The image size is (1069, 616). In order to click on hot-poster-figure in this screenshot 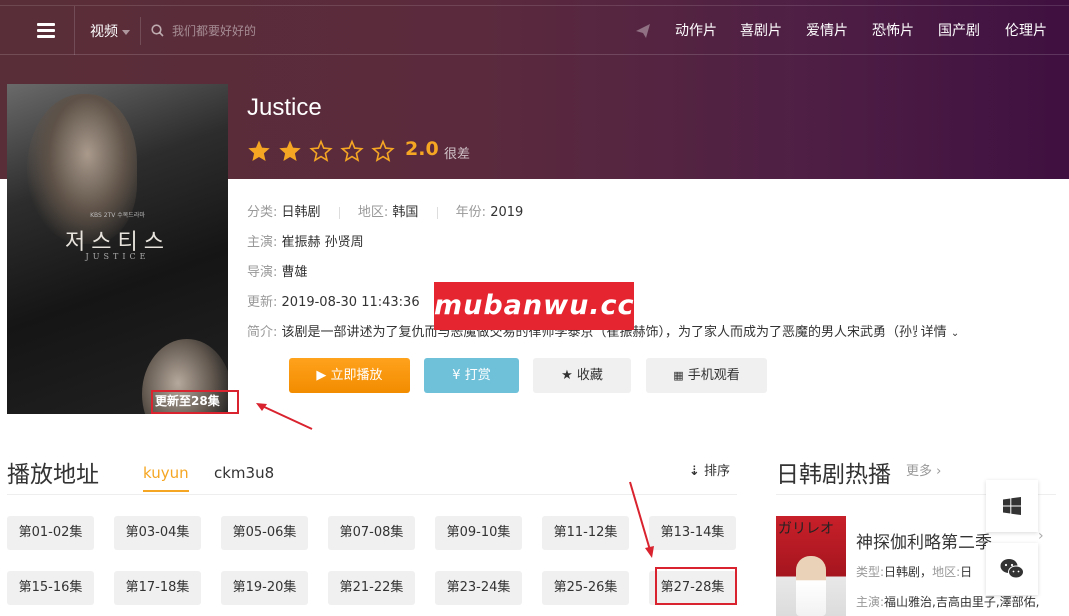, I will do `click(811, 586)`.